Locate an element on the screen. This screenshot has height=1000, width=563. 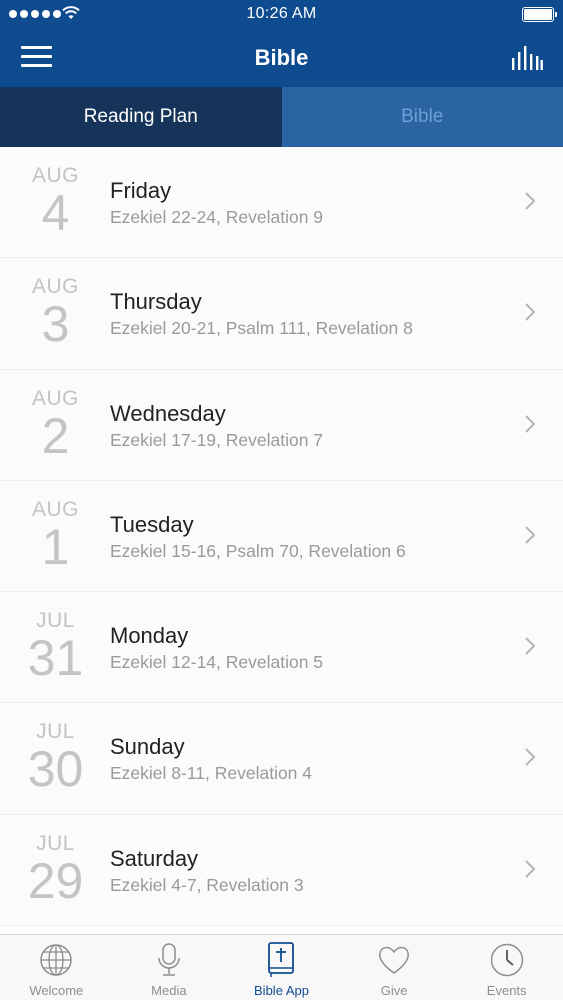
date-block: JUL 30 is located at coordinates (55, 757).